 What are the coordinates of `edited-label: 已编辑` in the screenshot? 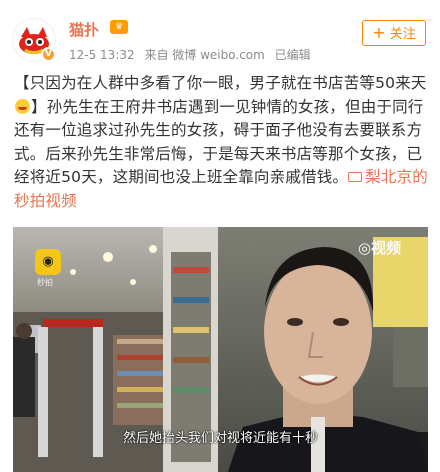 It's located at (292, 55).